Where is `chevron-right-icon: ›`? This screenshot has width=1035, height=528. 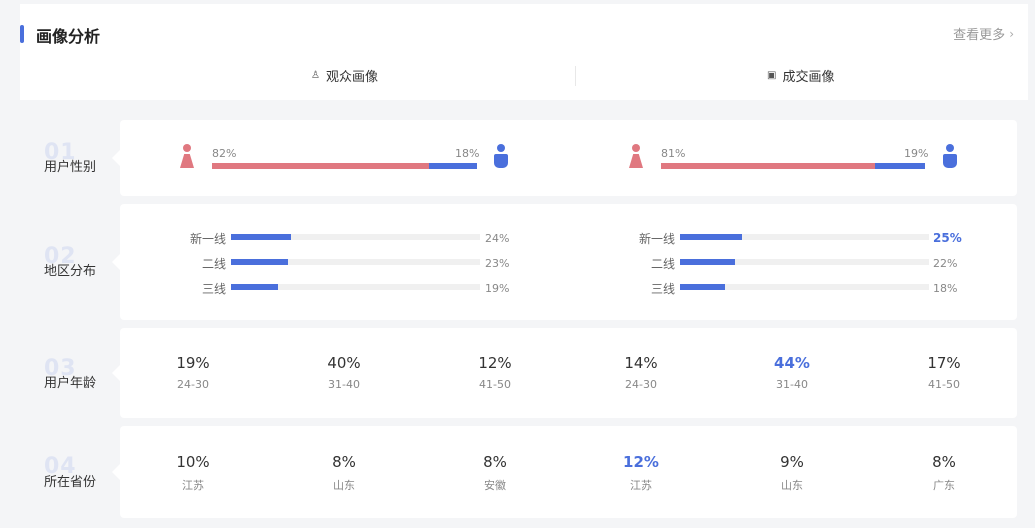 chevron-right-icon: › is located at coordinates (1011, 33).